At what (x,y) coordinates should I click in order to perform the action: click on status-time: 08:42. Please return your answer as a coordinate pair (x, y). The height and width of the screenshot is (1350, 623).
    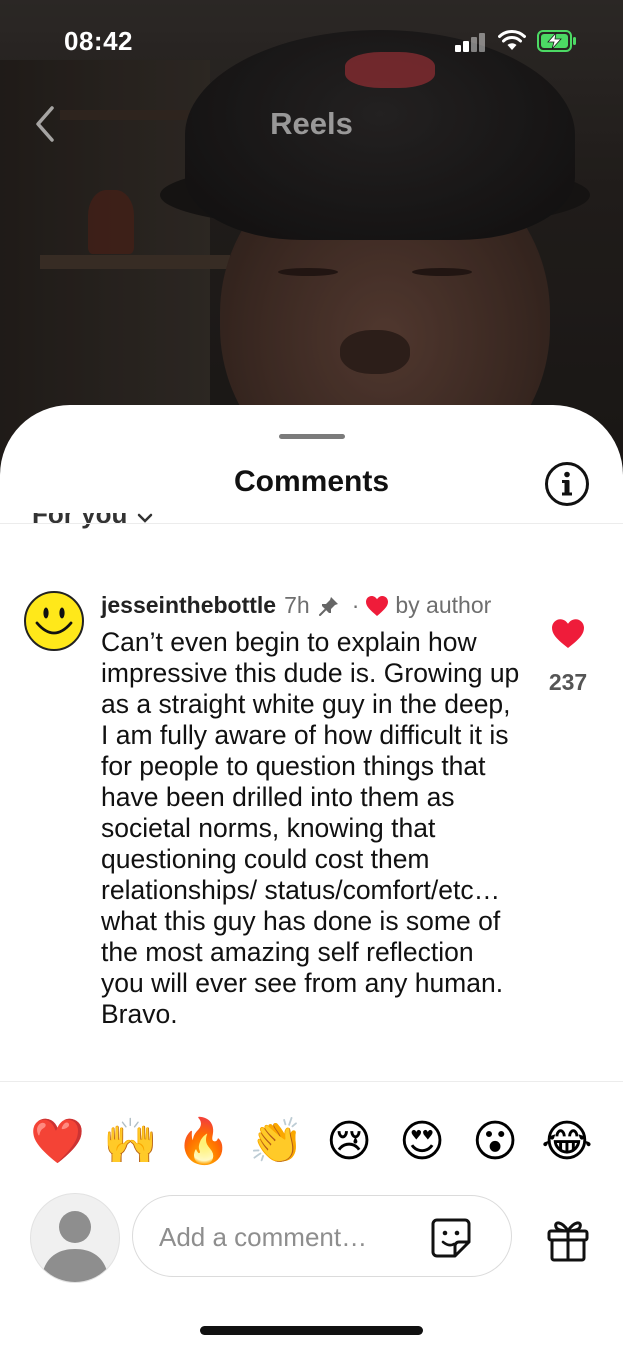
    Looking at the image, I should click on (98, 41).